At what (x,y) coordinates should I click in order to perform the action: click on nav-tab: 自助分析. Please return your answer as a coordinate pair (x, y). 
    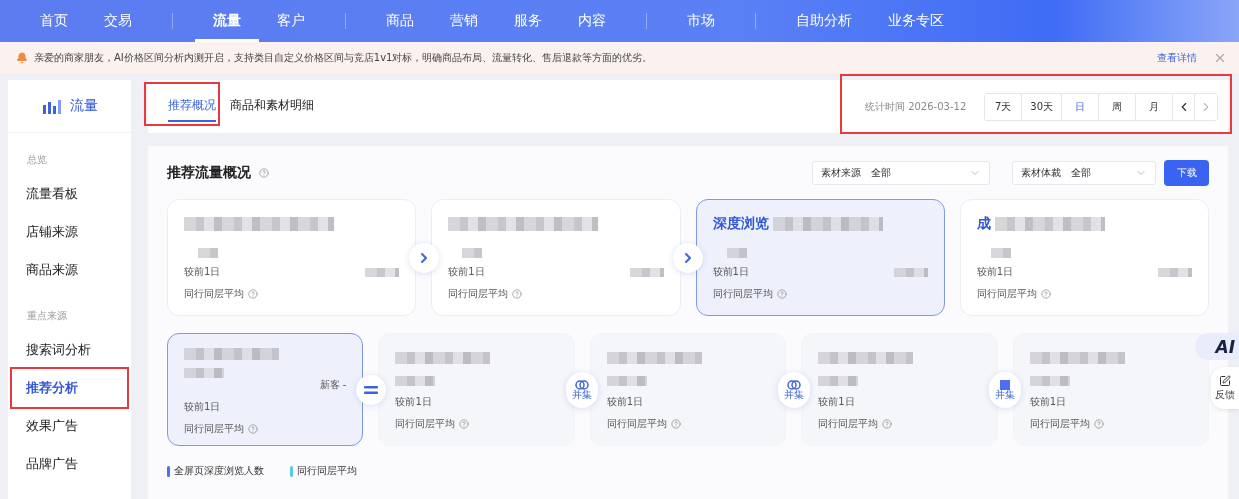
    Looking at the image, I should click on (824, 21).